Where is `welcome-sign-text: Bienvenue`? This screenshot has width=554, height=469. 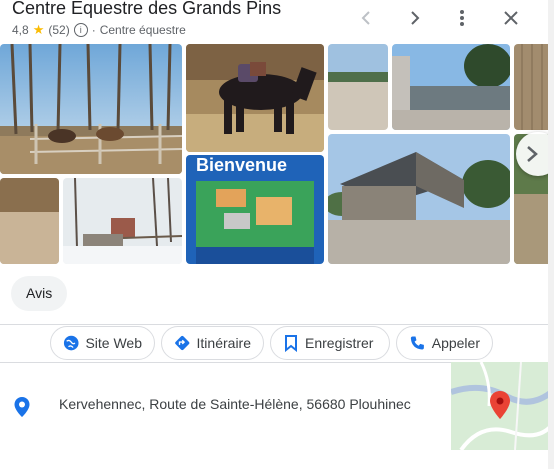 welcome-sign-text: Bienvenue is located at coordinates (242, 165).